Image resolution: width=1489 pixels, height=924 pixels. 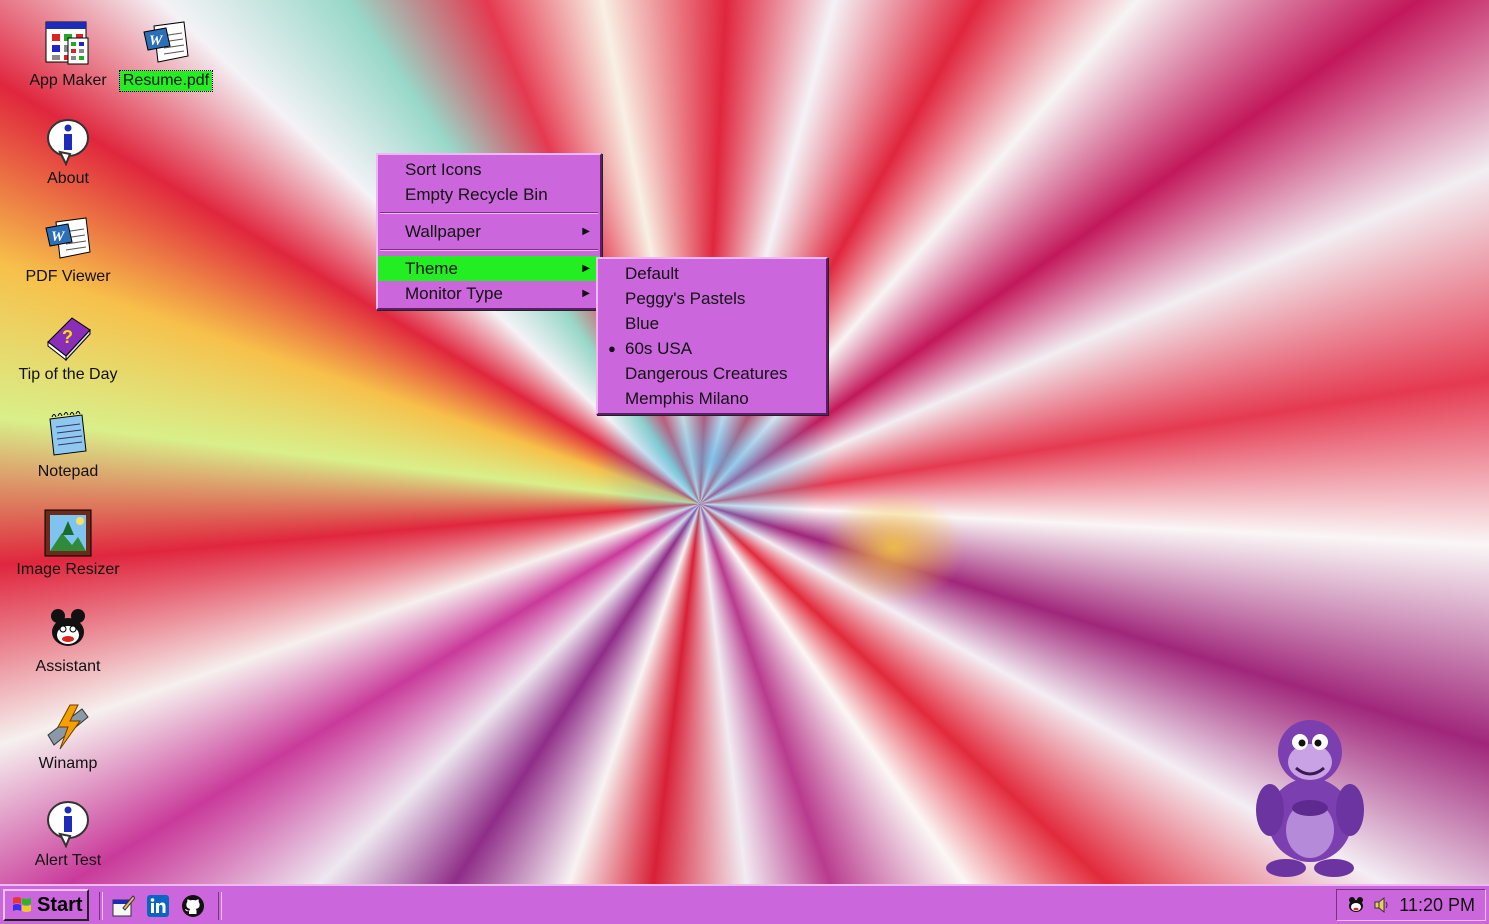 I want to click on desktop-icon-resume-pdf: W Resume.pdf, so click(x=166, y=55).